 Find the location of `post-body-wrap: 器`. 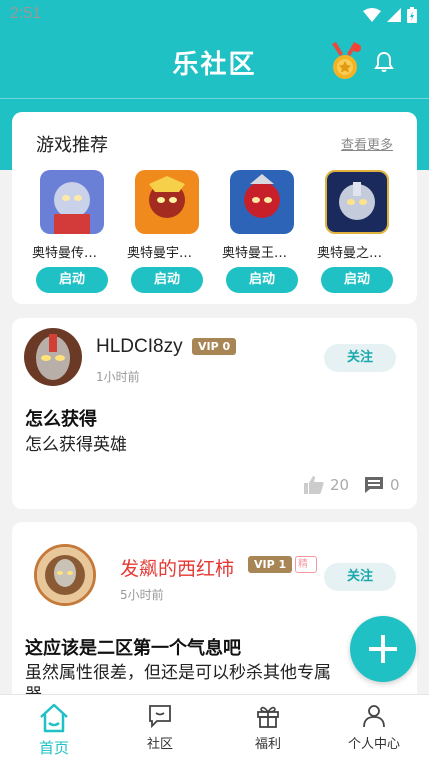

post-body-wrap: 器 is located at coordinates (33, 687).